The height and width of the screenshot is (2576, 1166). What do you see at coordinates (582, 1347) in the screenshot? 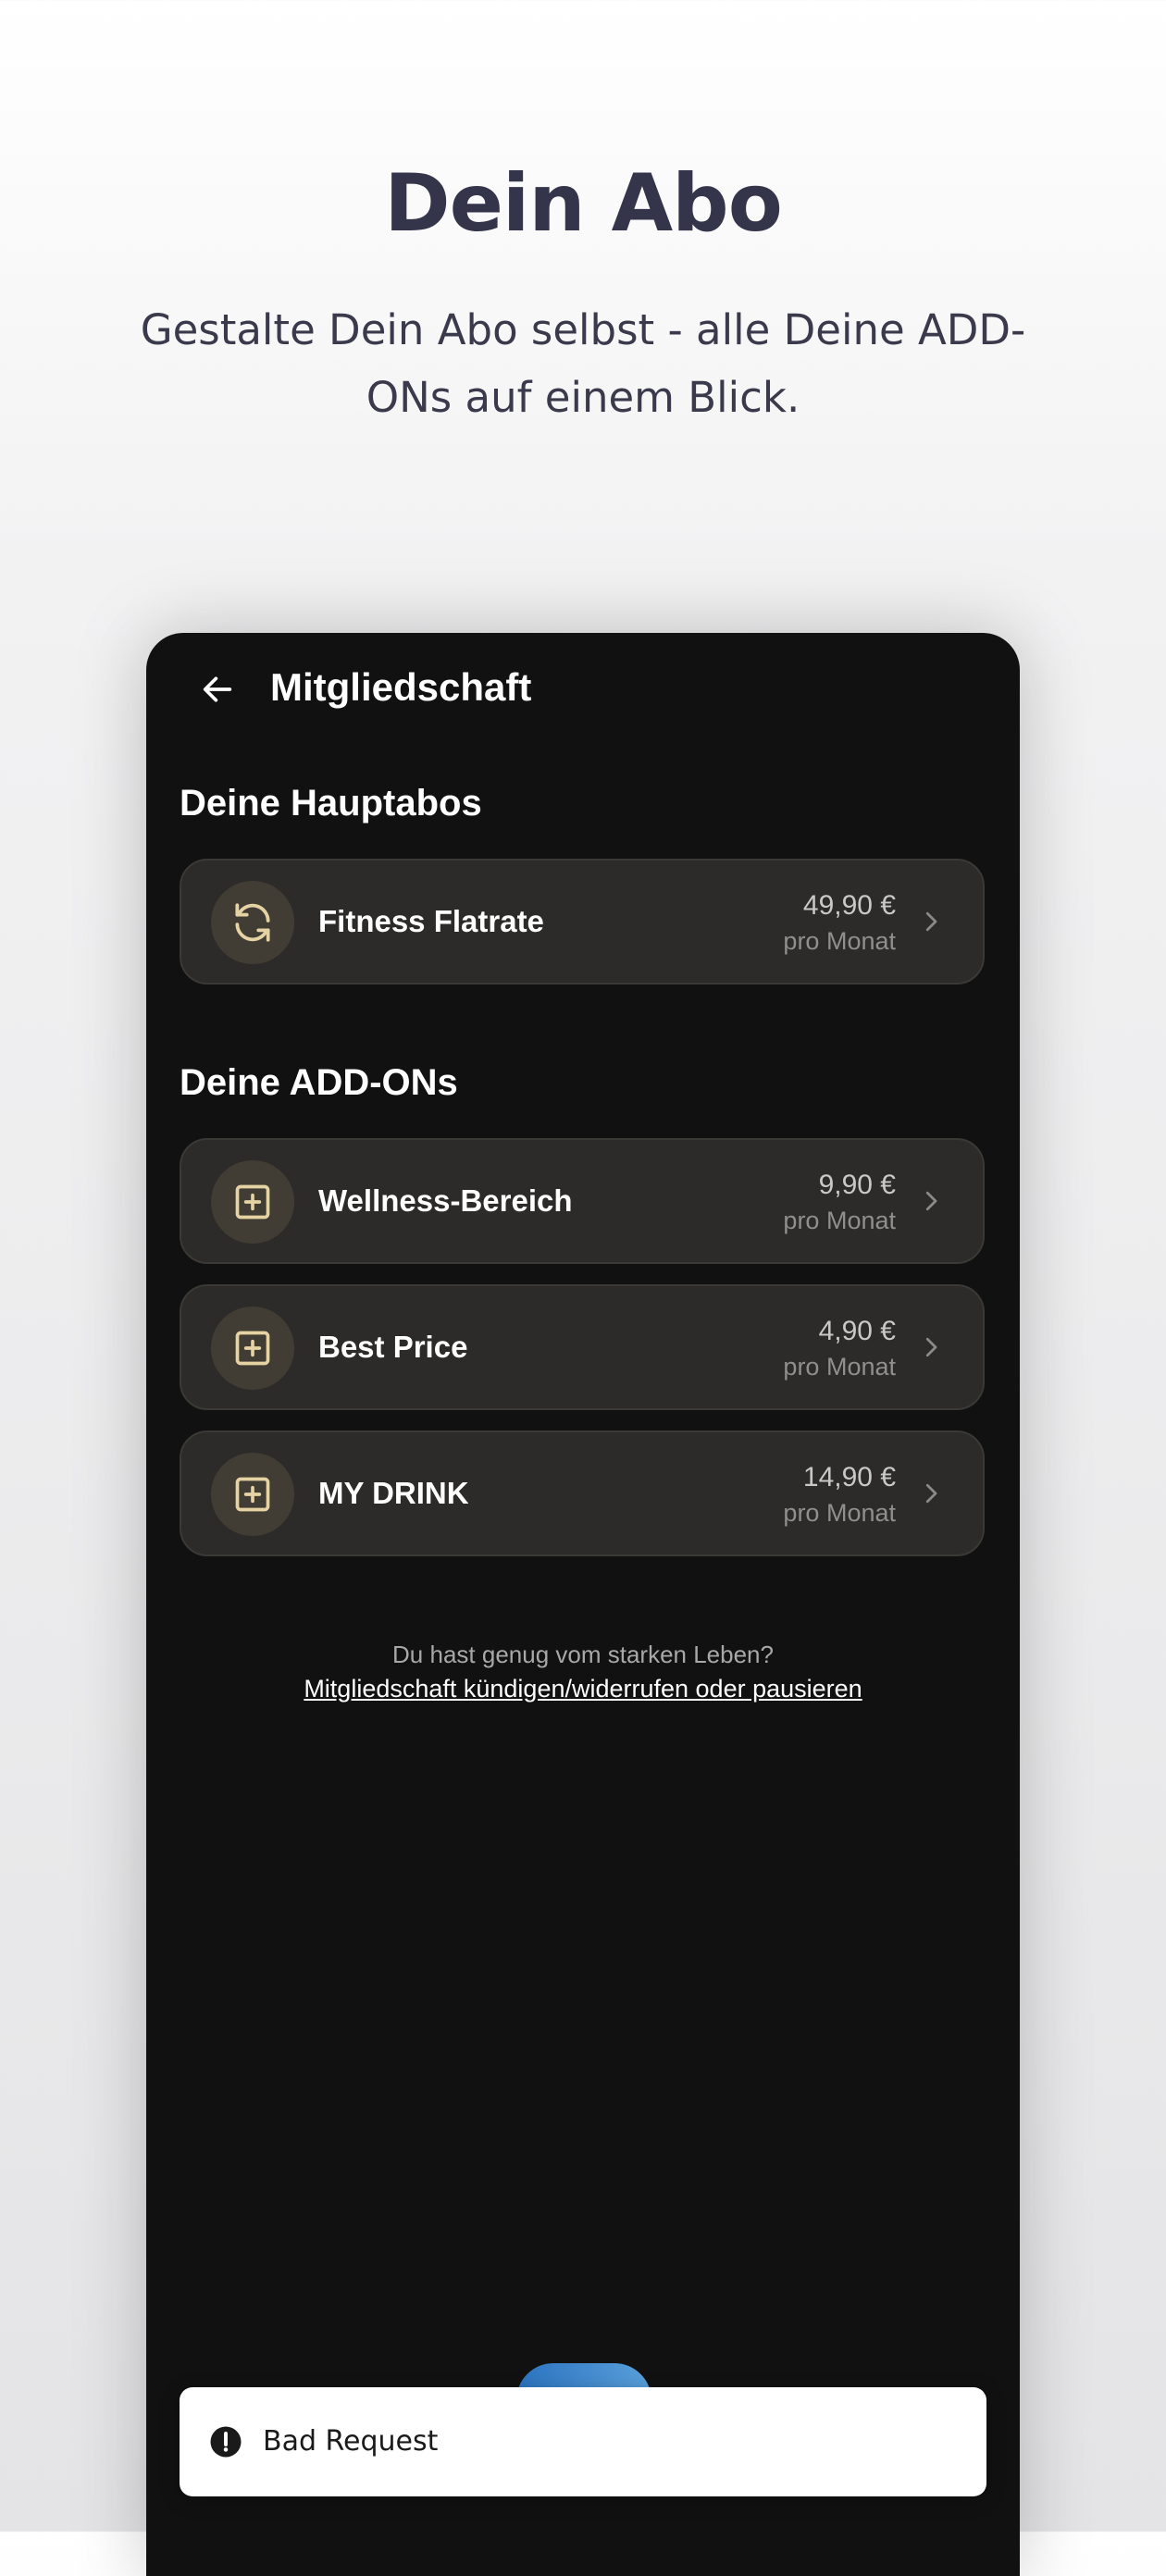
I see `addon-card-best-price: Best Price 4,90 € pro Monat` at bounding box center [582, 1347].